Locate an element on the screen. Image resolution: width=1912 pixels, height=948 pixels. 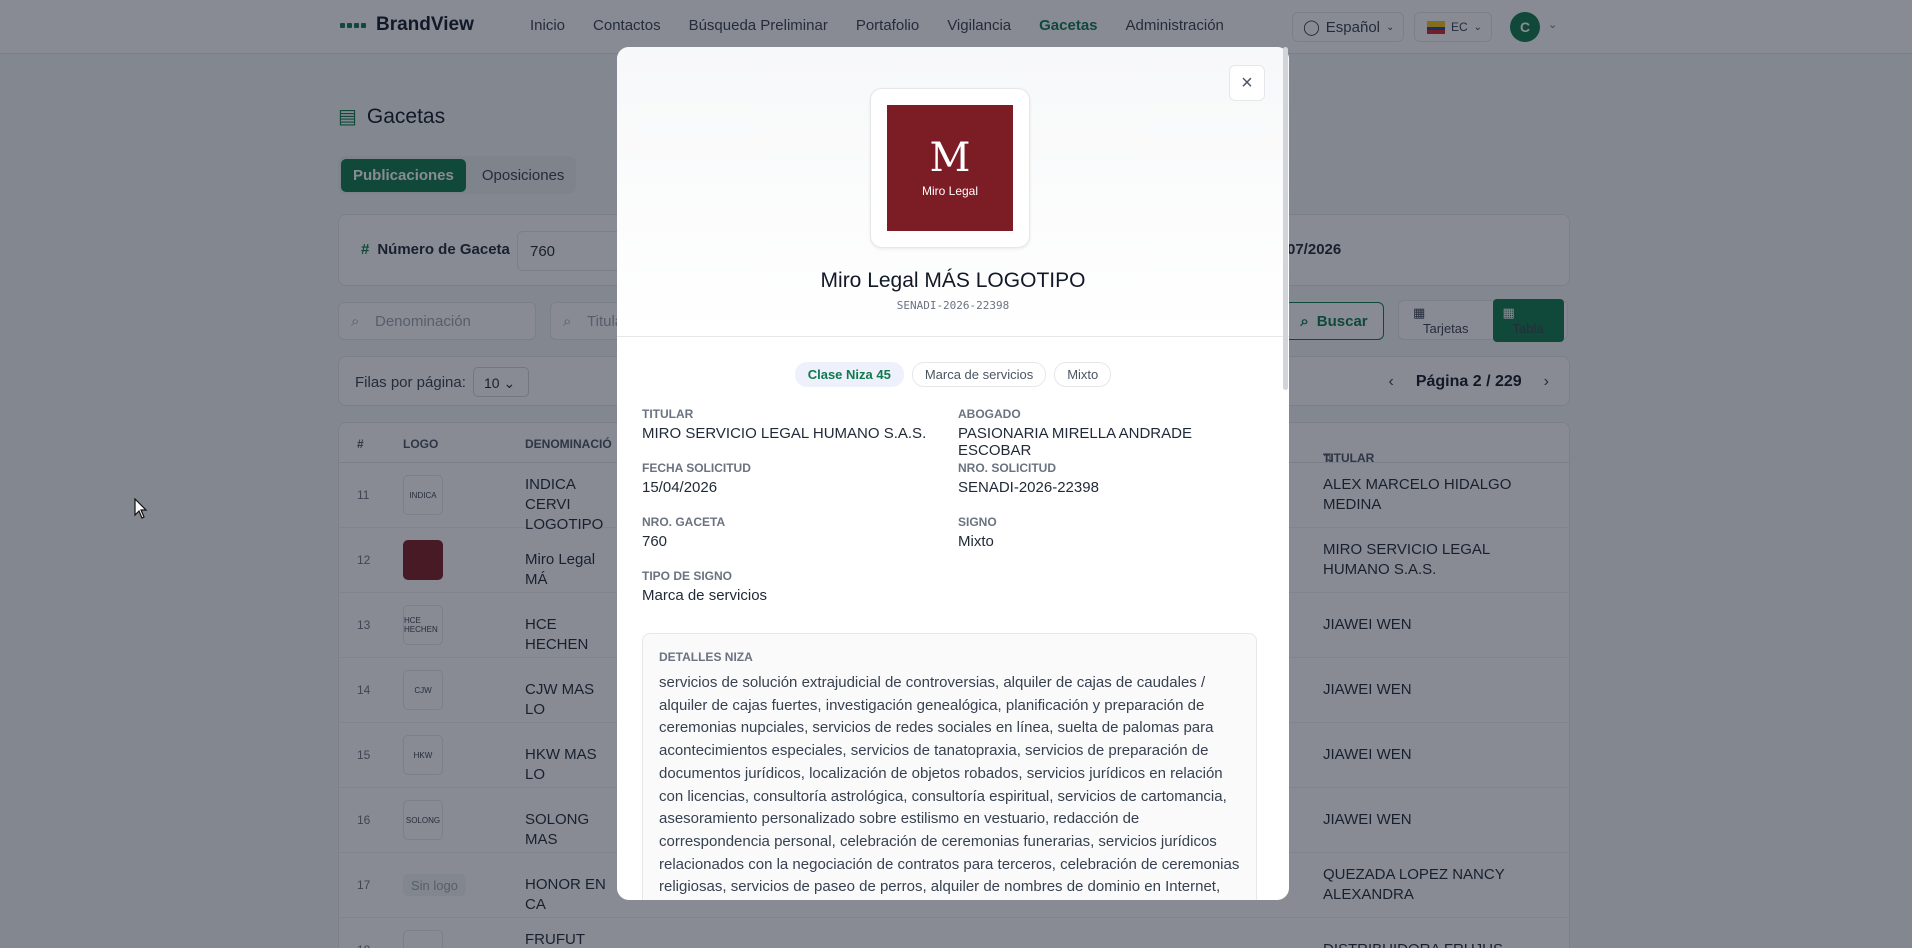
field-fecha-solicitud: FECHA SOLICITUD 15/04/2026 is located at coordinates (696, 478).